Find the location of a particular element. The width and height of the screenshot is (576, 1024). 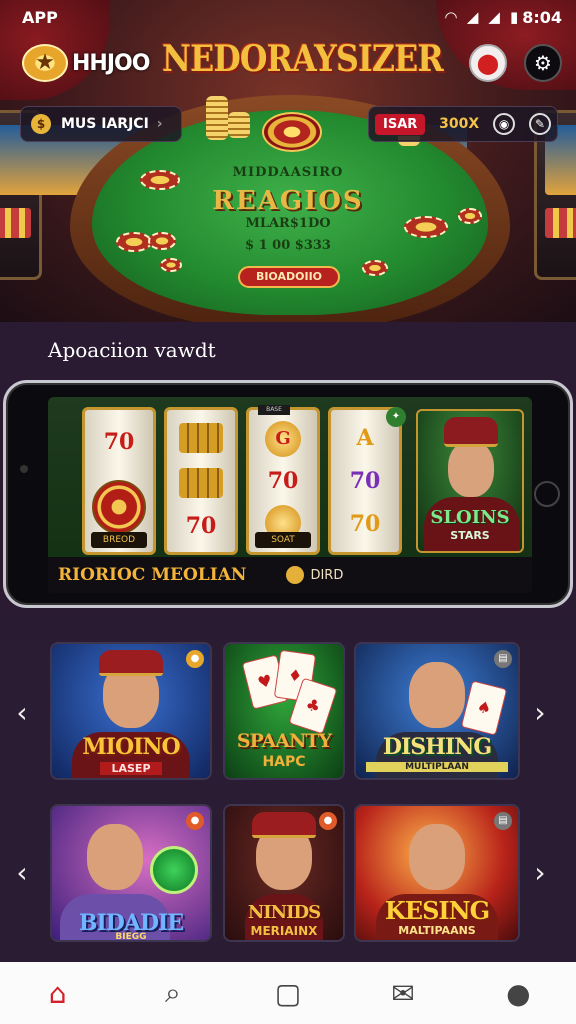

status-time: 8:04 is located at coordinates (542, 17).